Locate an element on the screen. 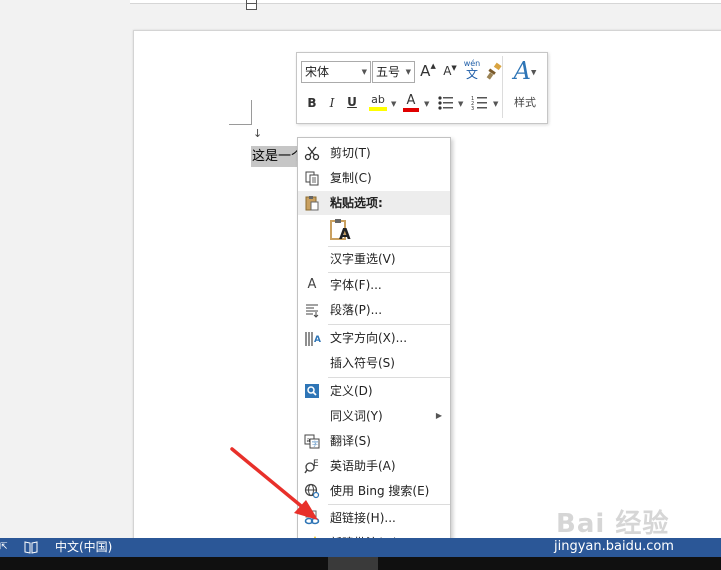 This screenshot has height=570, width=721. svg-text: 3 is located at coordinates (472, 109).